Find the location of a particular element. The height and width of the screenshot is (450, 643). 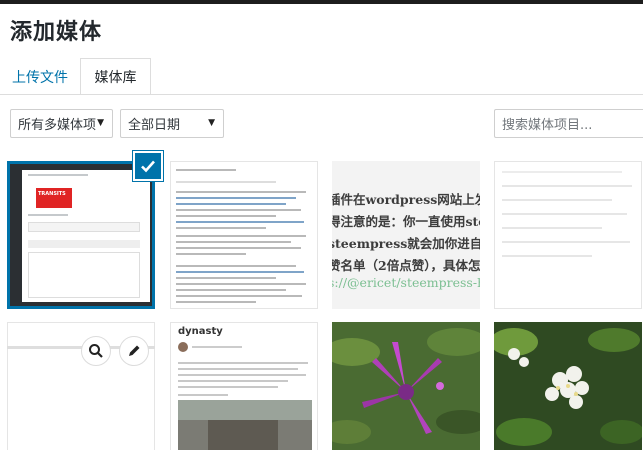

zoom-button is located at coordinates (96, 351).